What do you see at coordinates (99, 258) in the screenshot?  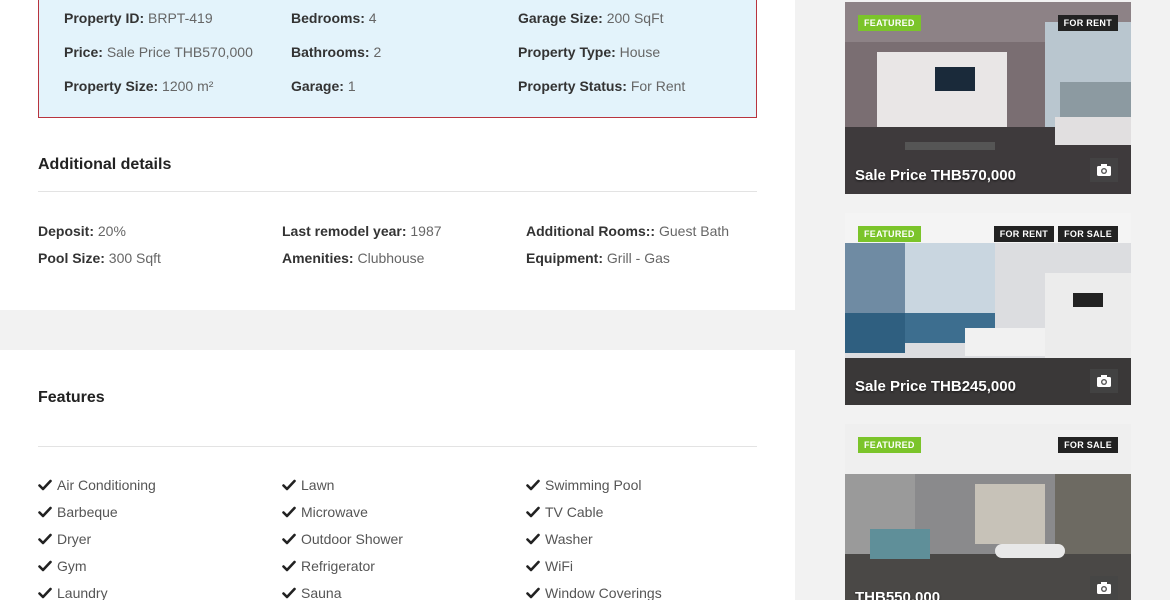 I see `additional-pool-size: Pool Size: 300 Sqft` at bounding box center [99, 258].